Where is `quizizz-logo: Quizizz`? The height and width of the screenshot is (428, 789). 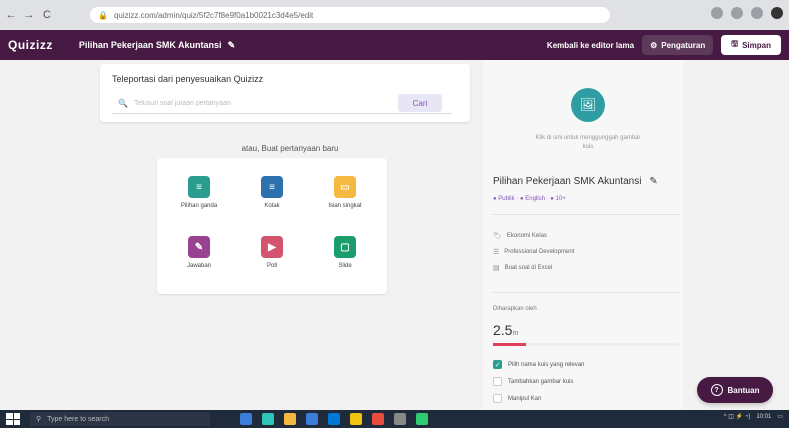
quizizz-logo: Quizizz is located at coordinates (30, 45).